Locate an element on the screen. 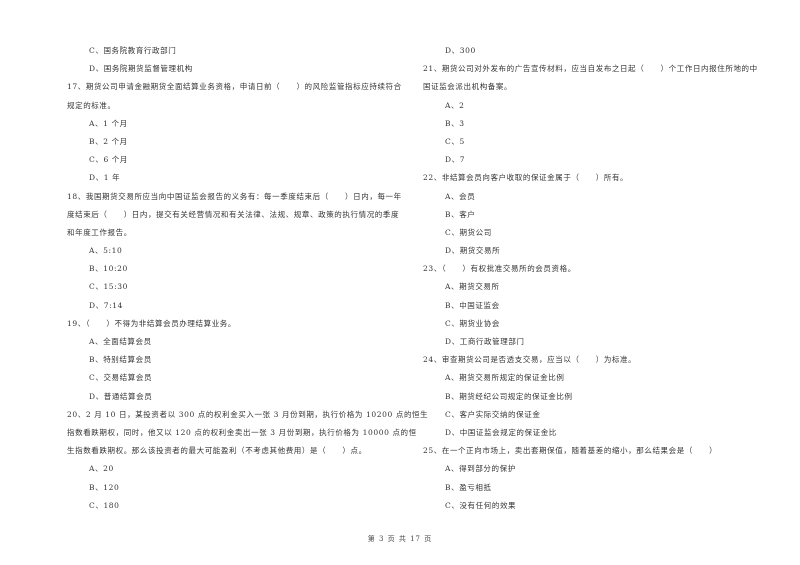  question-text: 和年度工作报告。 is located at coordinates (99, 232).